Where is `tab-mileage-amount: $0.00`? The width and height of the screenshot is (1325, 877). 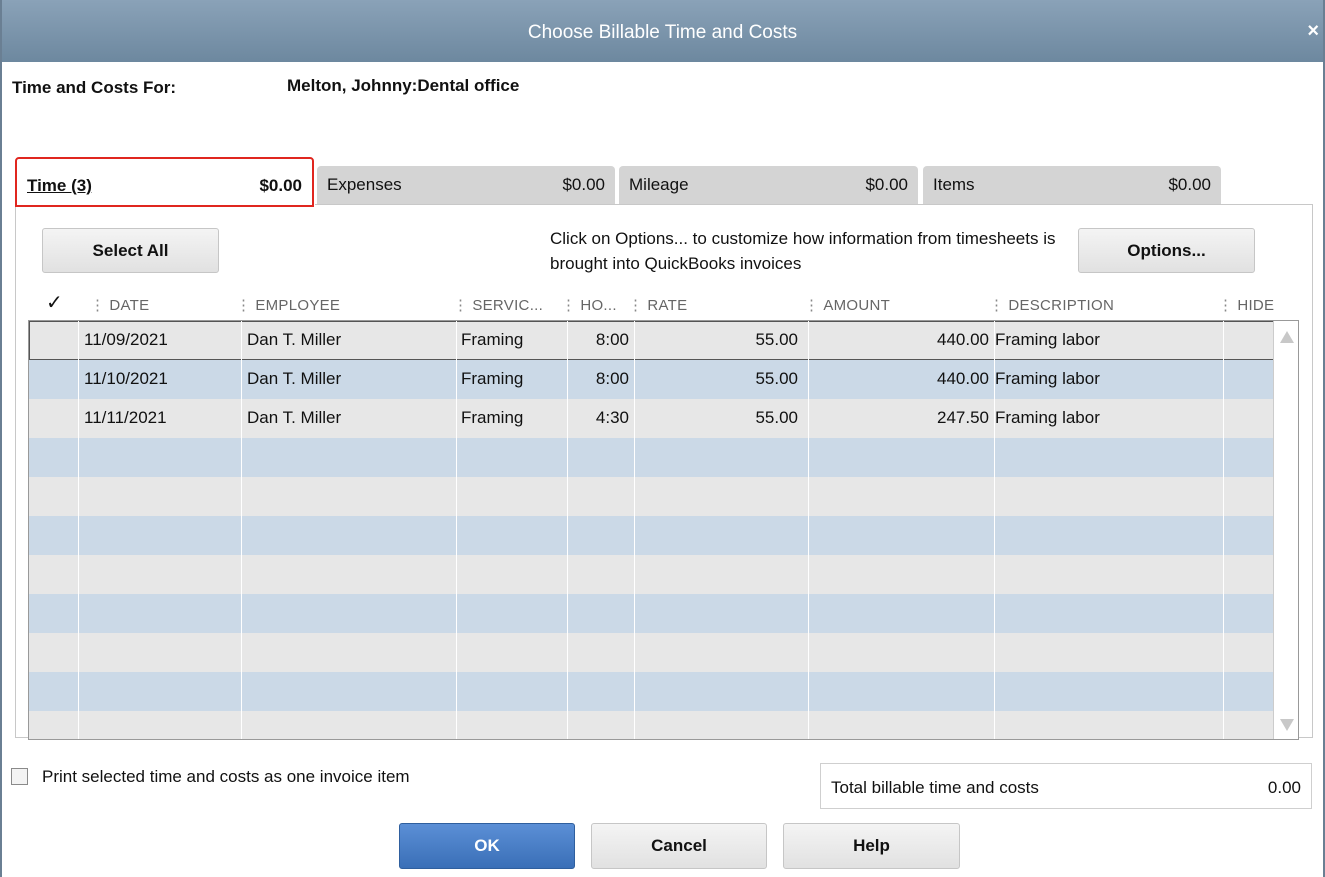 tab-mileage-amount: $0.00 is located at coordinates (886, 184).